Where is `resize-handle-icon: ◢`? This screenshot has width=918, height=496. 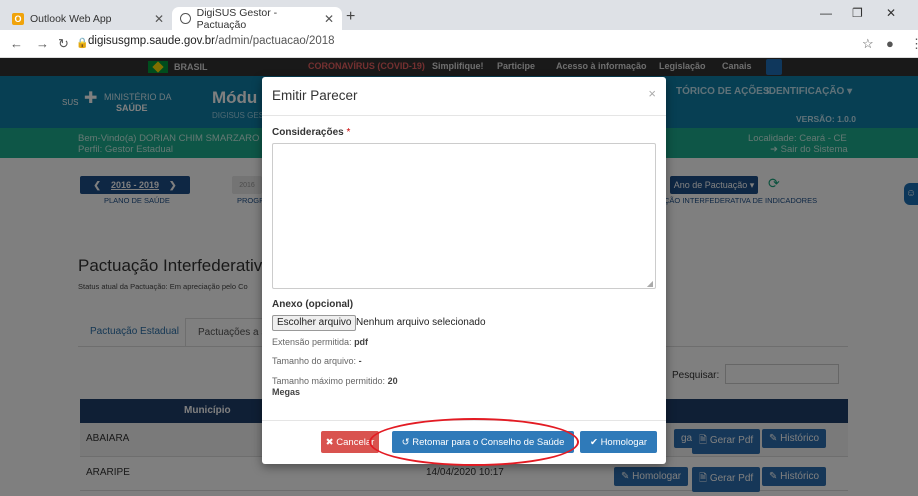
resize-handle-icon: ◢ is located at coordinates (650, 283).